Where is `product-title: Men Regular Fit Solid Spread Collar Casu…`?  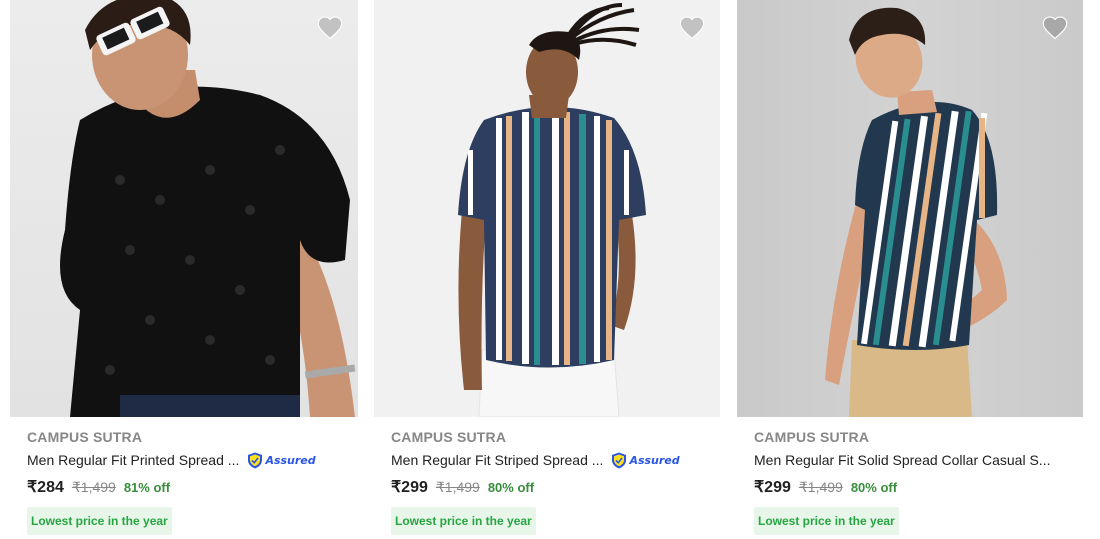 product-title: Men Regular Fit Solid Spread Collar Casu… is located at coordinates (902, 460).